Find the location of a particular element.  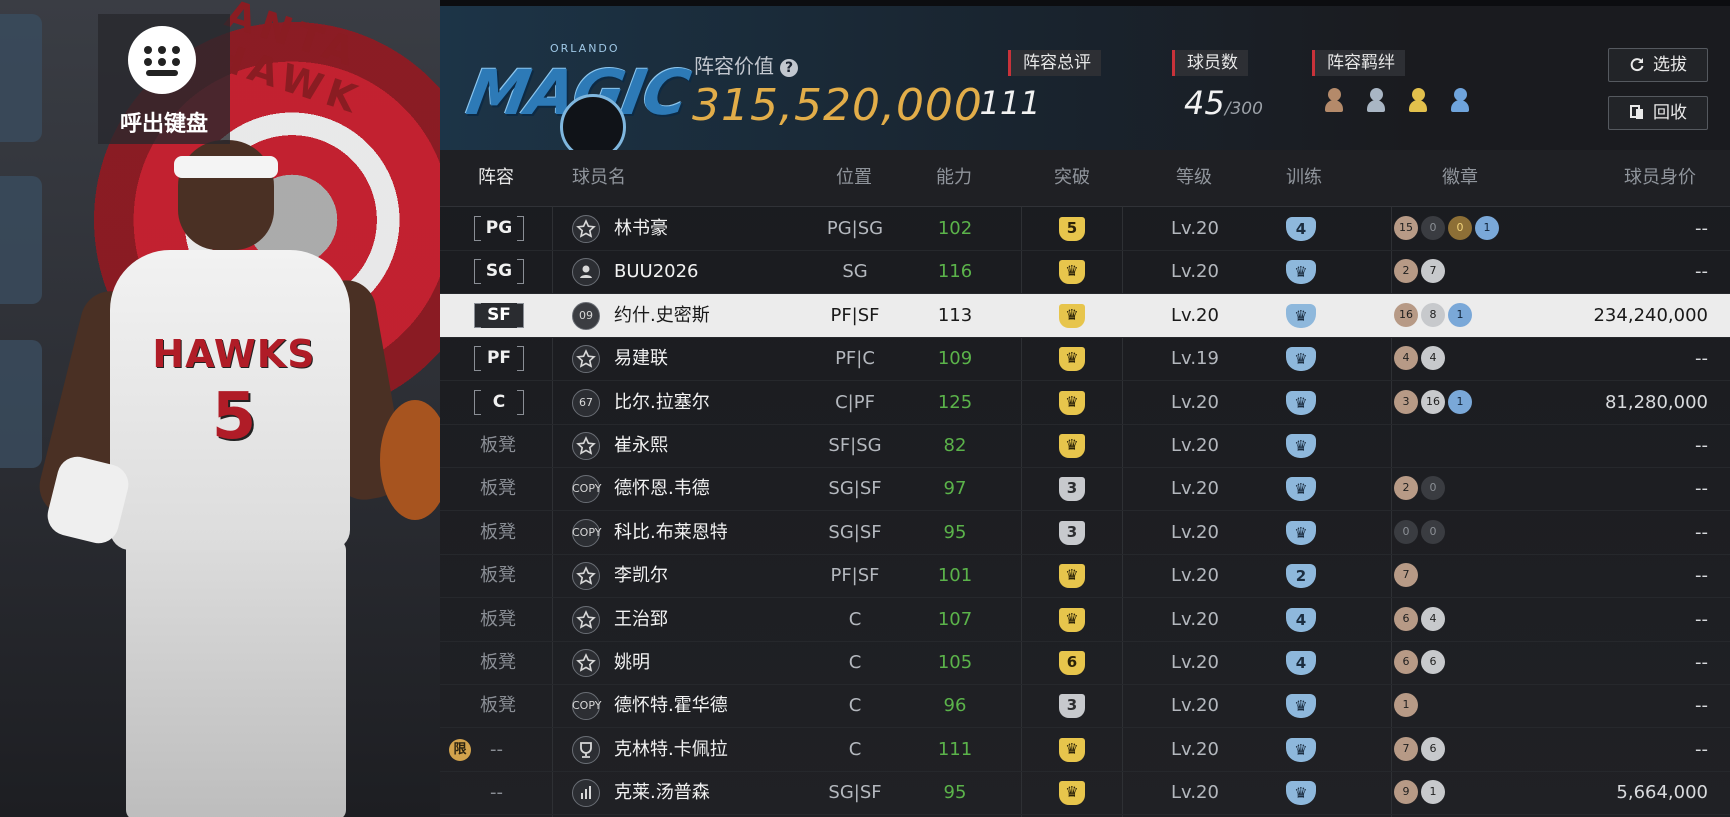

select-button: 选拔 is located at coordinates (1658, 65).